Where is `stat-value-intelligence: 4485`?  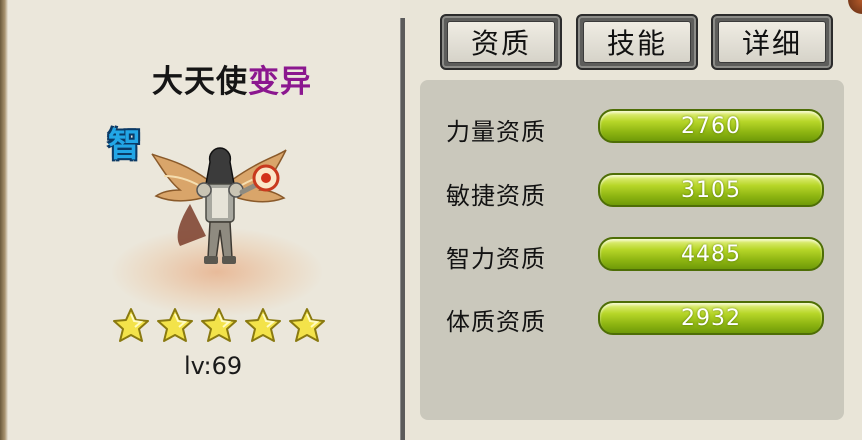 stat-value-intelligence: 4485 is located at coordinates (711, 254).